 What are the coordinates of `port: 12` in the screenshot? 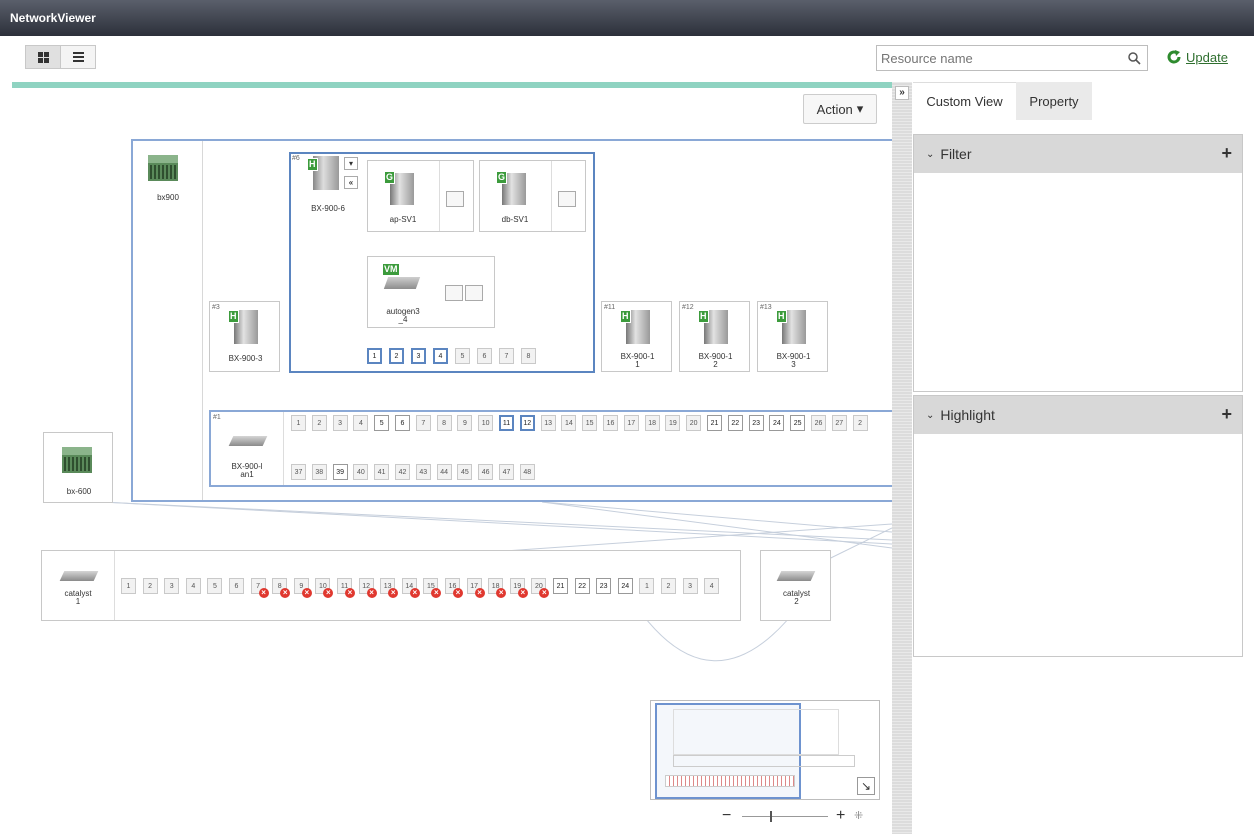 It's located at (527, 423).